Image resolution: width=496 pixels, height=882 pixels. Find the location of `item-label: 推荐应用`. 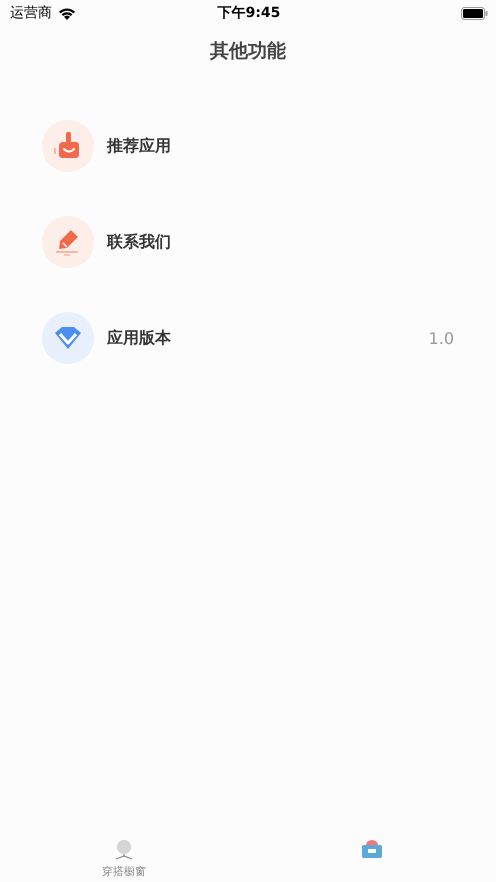

item-label: 推荐应用 is located at coordinates (139, 146).